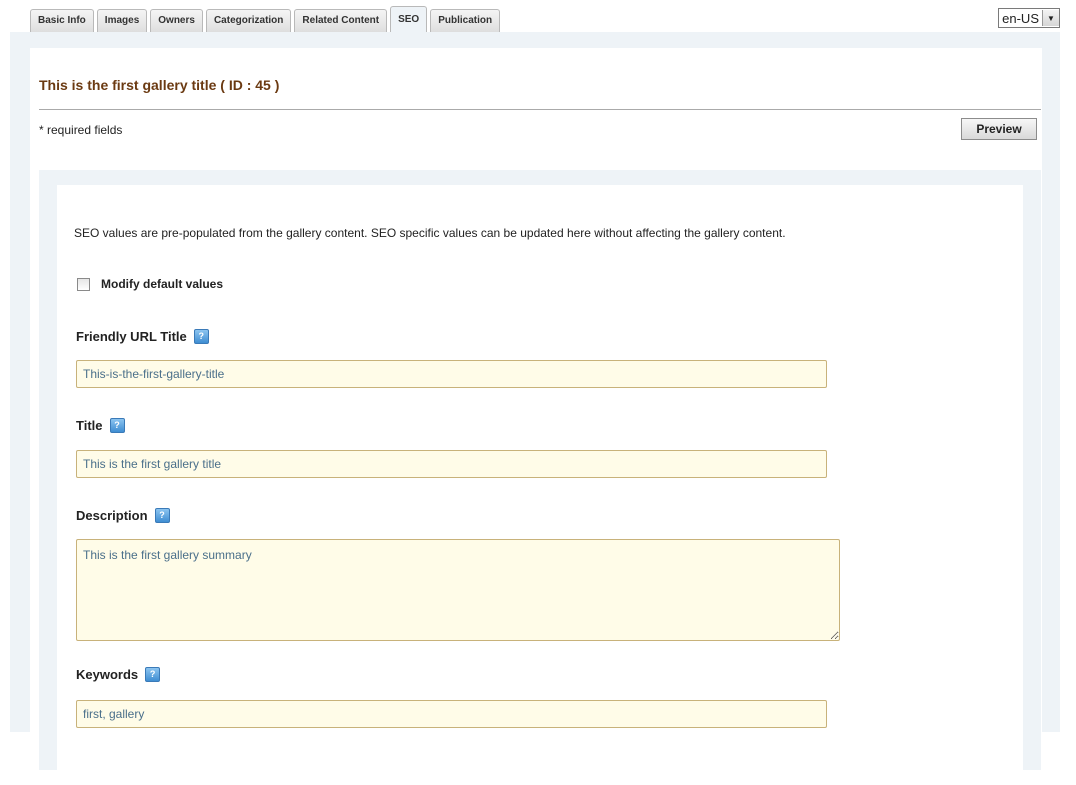 This screenshot has height=785, width=1076. What do you see at coordinates (540, 109) in the screenshot?
I see `title-divider` at bounding box center [540, 109].